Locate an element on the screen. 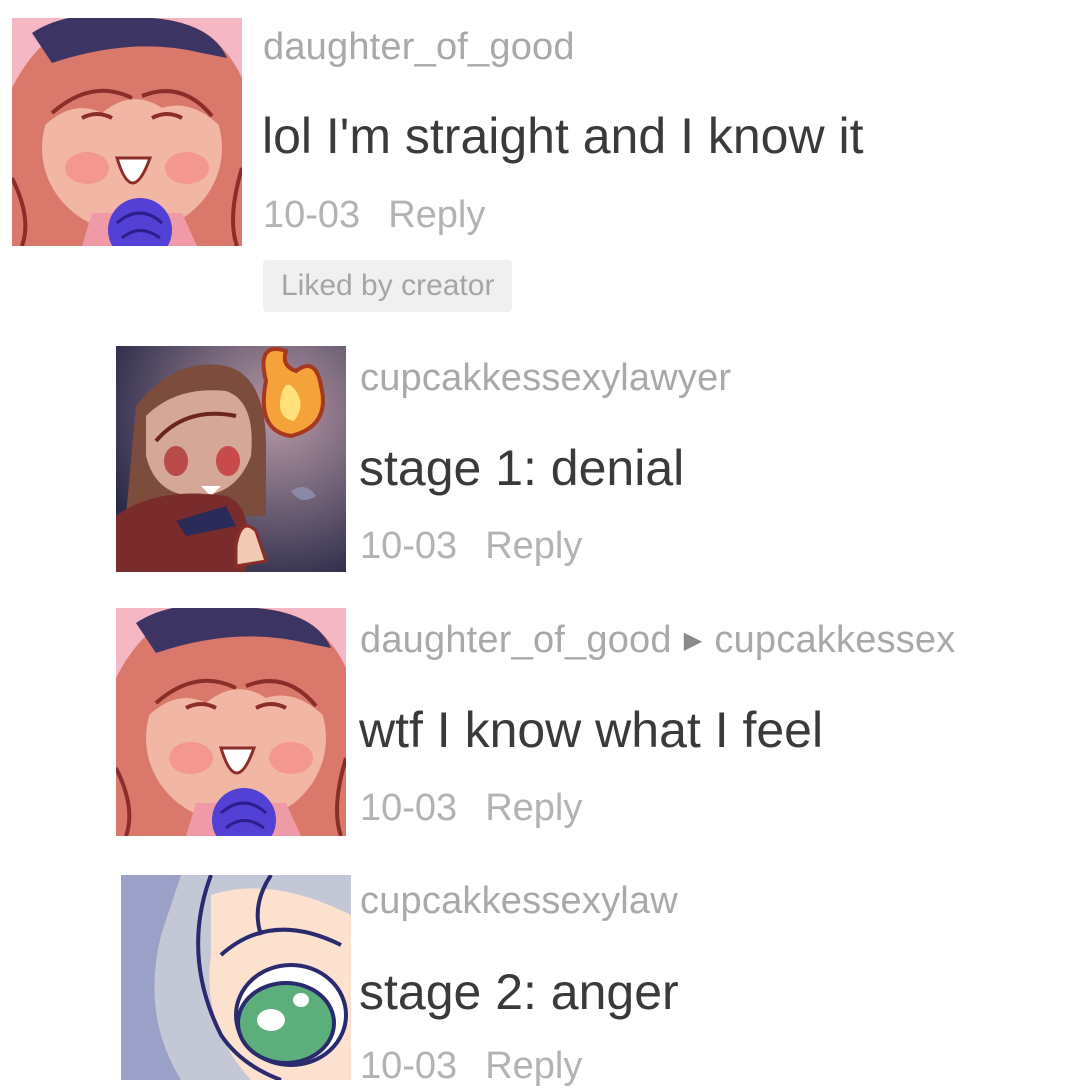 Image resolution: width=1082 pixels, height=1088 pixels. comment-username: cupcakkessexylaw is located at coordinates (519, 901).